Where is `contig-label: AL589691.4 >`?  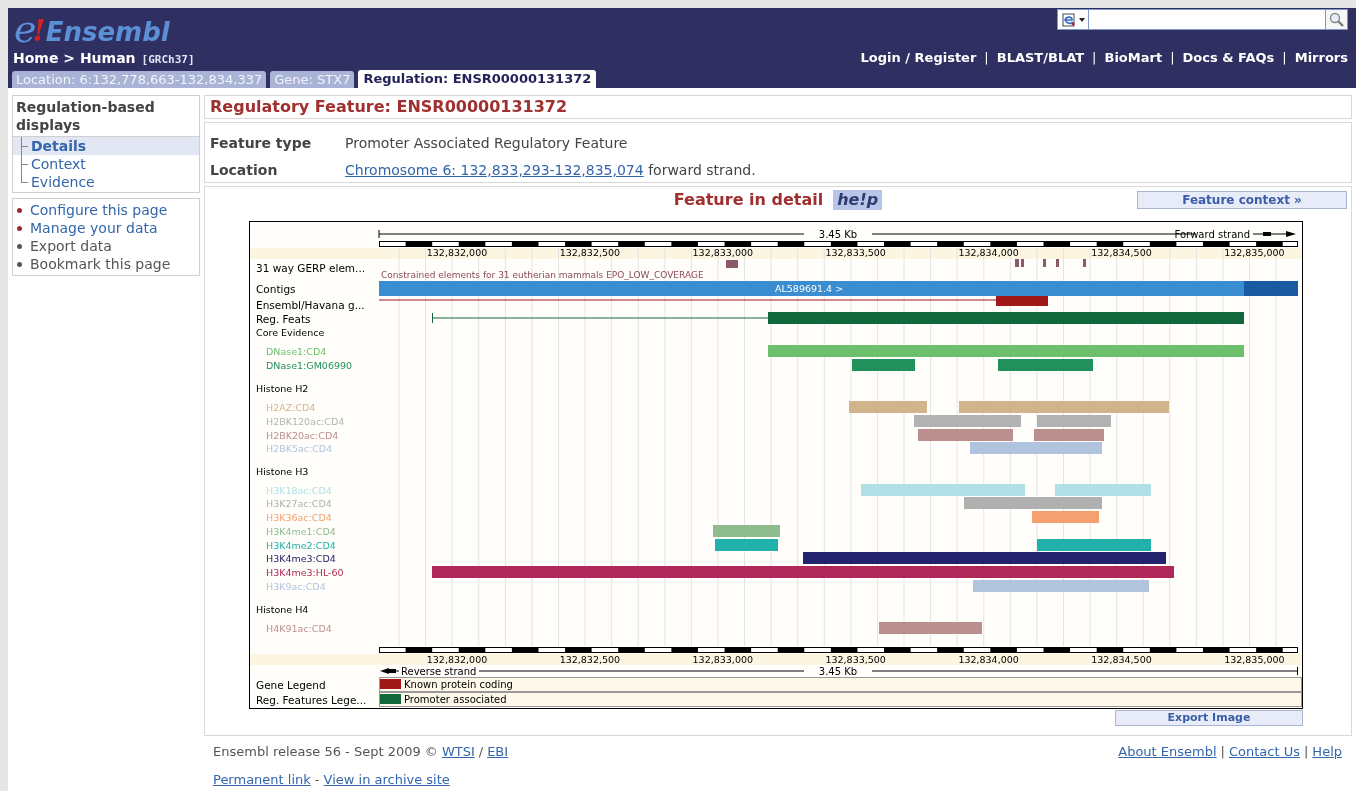
contig-label: AL589691.4 > is located at coordinates (809, 288).